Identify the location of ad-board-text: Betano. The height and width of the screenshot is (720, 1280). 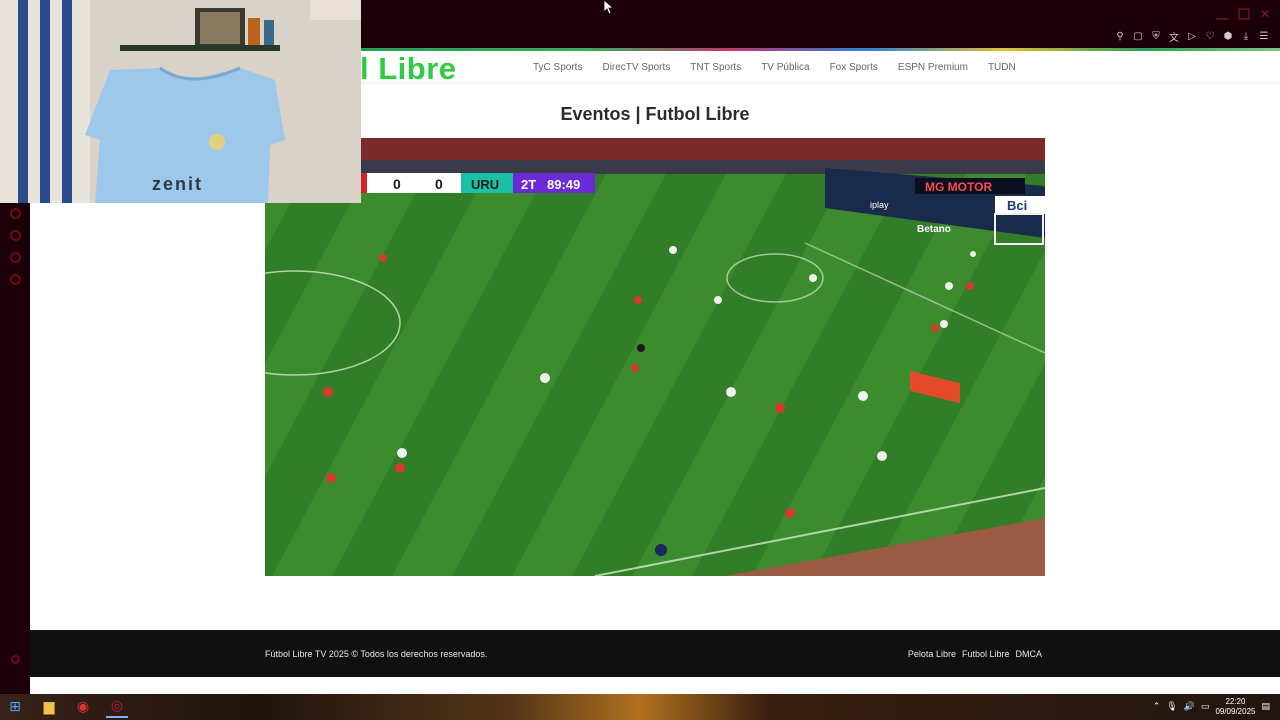
(934, 229).